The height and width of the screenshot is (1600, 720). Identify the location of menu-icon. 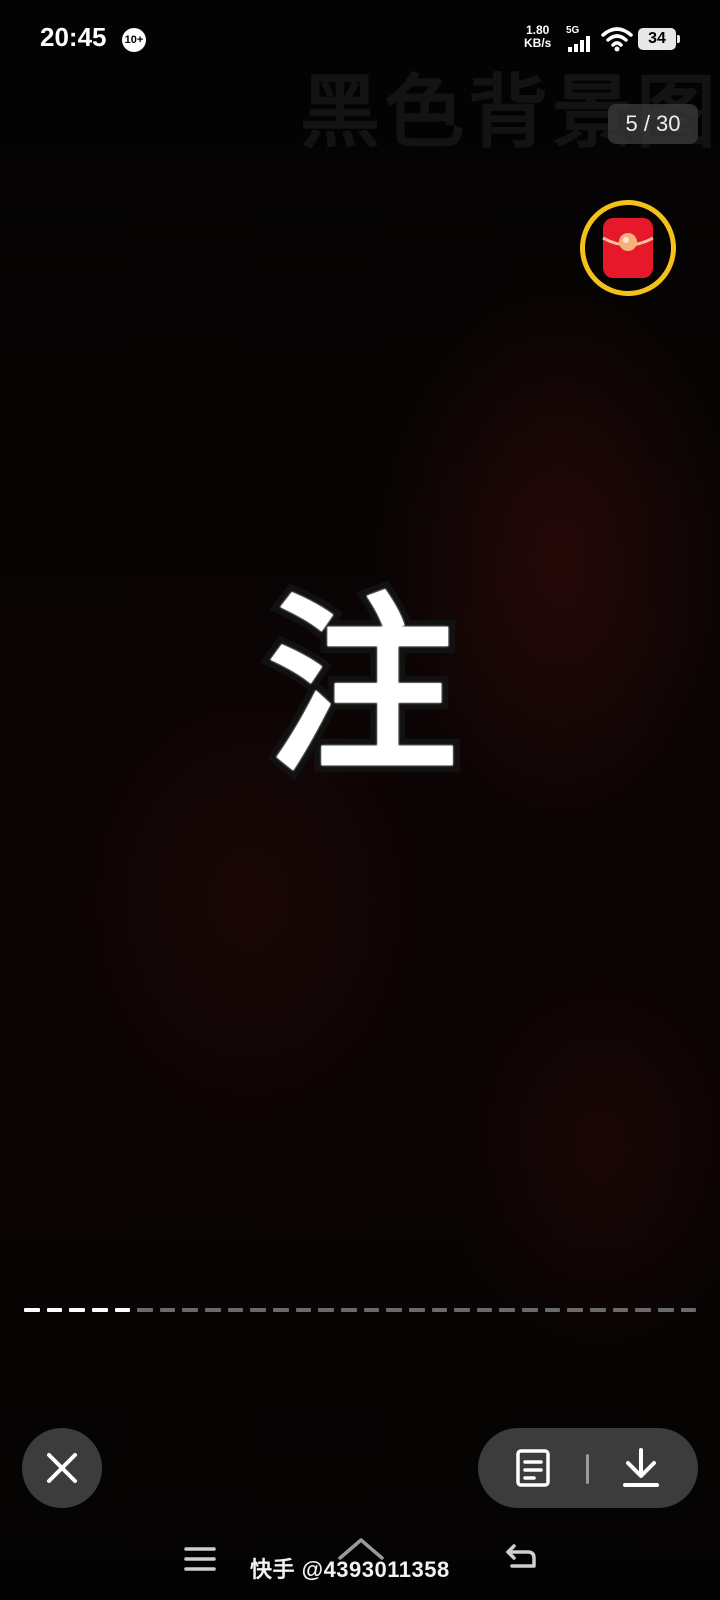
(200, 1559).